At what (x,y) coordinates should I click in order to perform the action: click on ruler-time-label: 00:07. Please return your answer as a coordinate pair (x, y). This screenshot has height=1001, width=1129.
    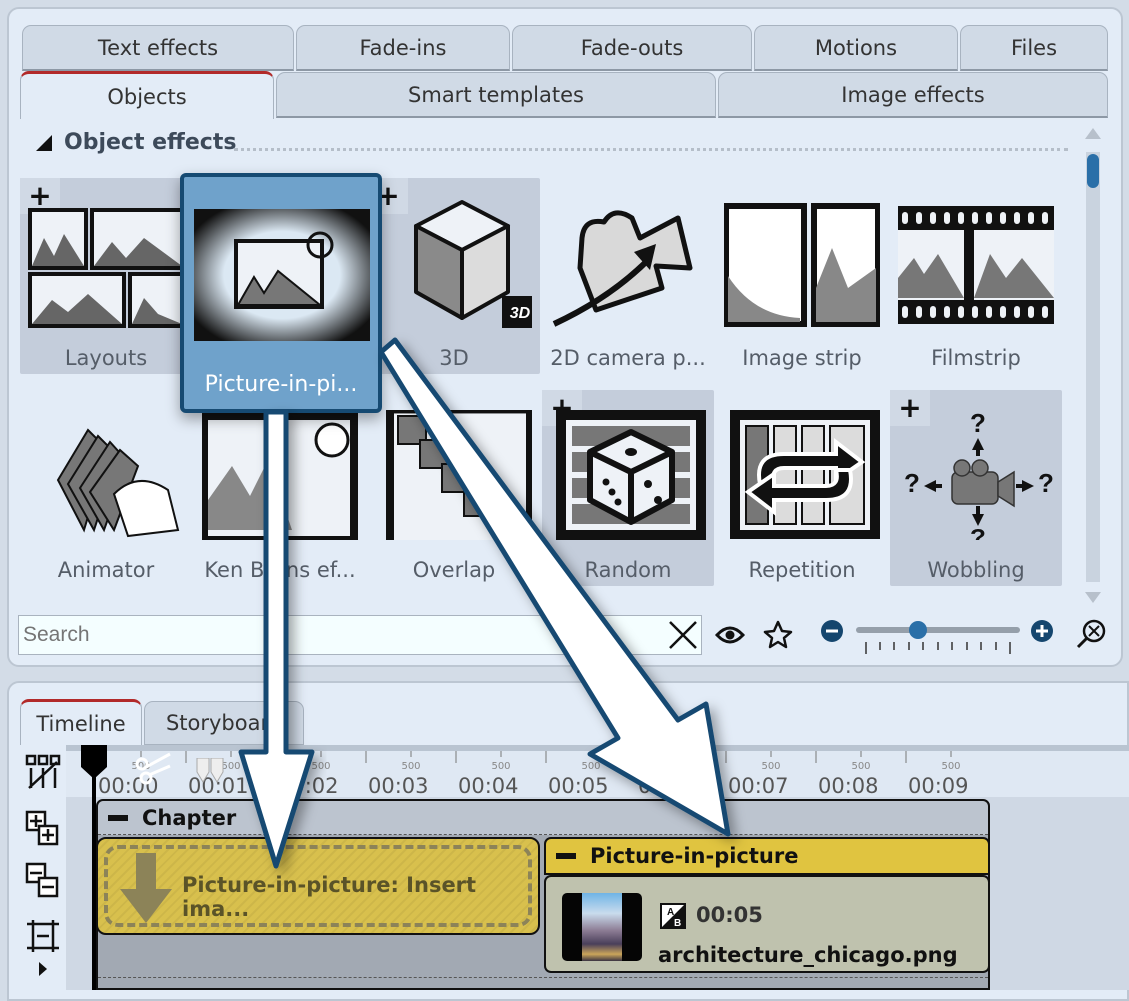
    Looking at the image, I should click on (758, 785).